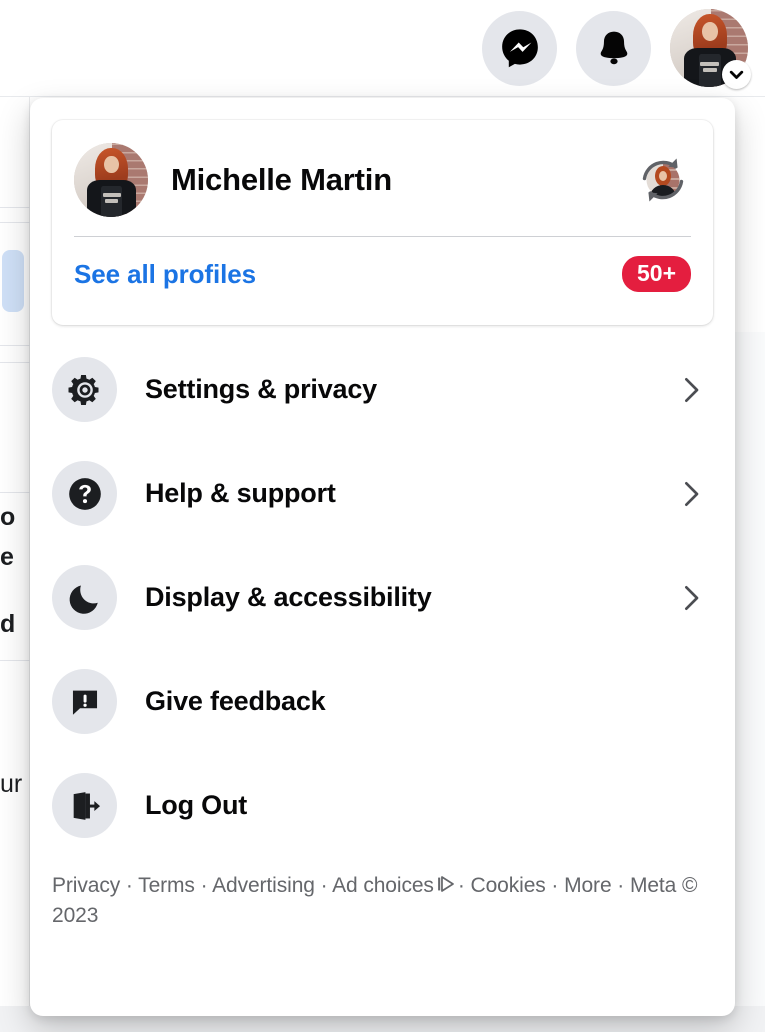 The image size is (765, 1032). I want to click on moon-icon, so click(83, 599).